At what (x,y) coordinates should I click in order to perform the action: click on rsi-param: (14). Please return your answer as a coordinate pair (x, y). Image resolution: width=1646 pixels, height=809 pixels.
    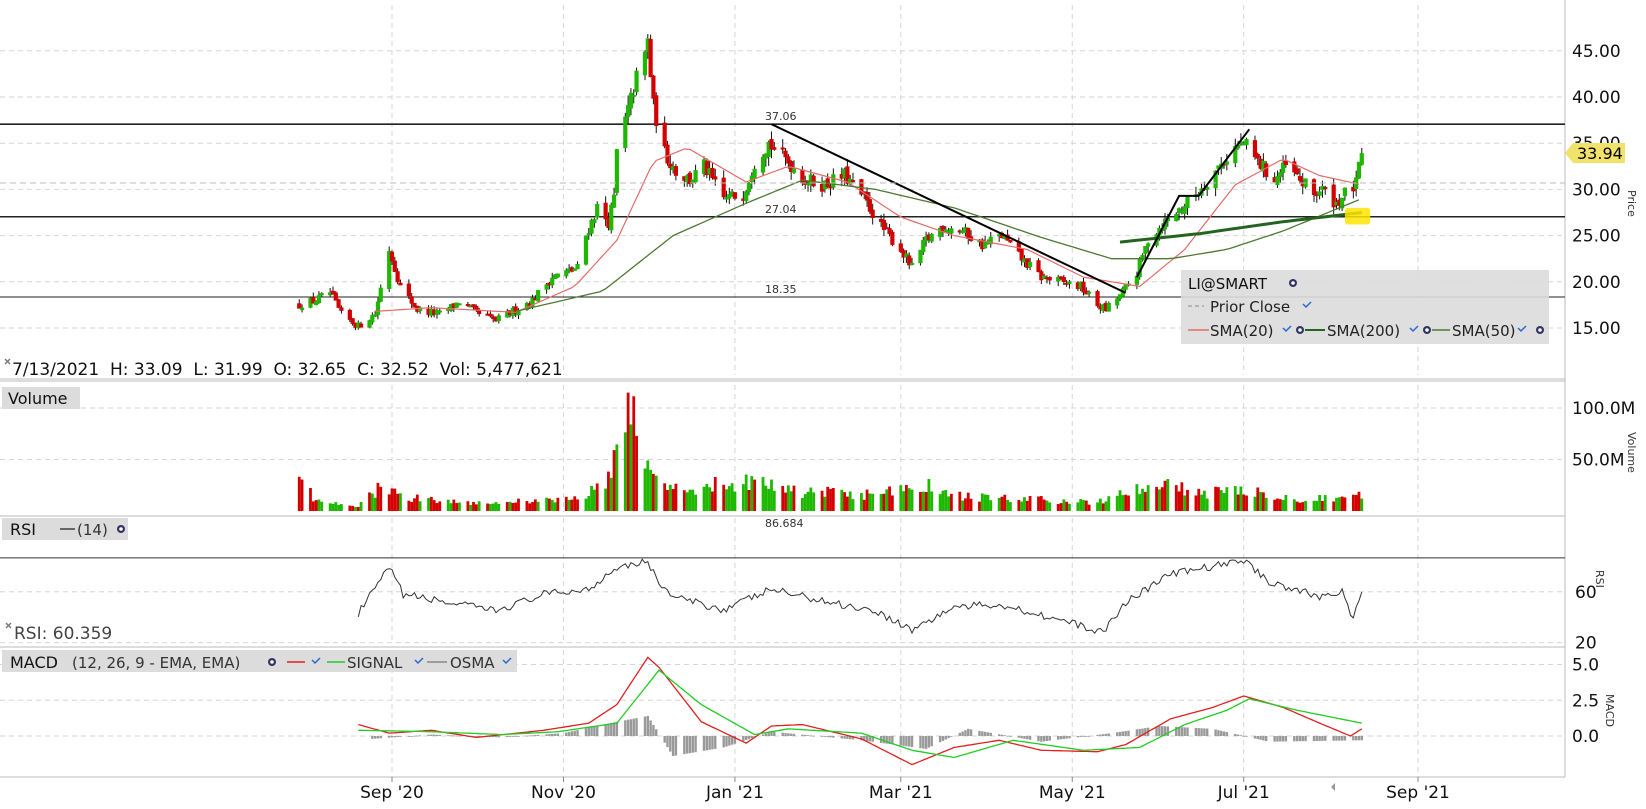
    Looking at the image, I should click on (92, 530).